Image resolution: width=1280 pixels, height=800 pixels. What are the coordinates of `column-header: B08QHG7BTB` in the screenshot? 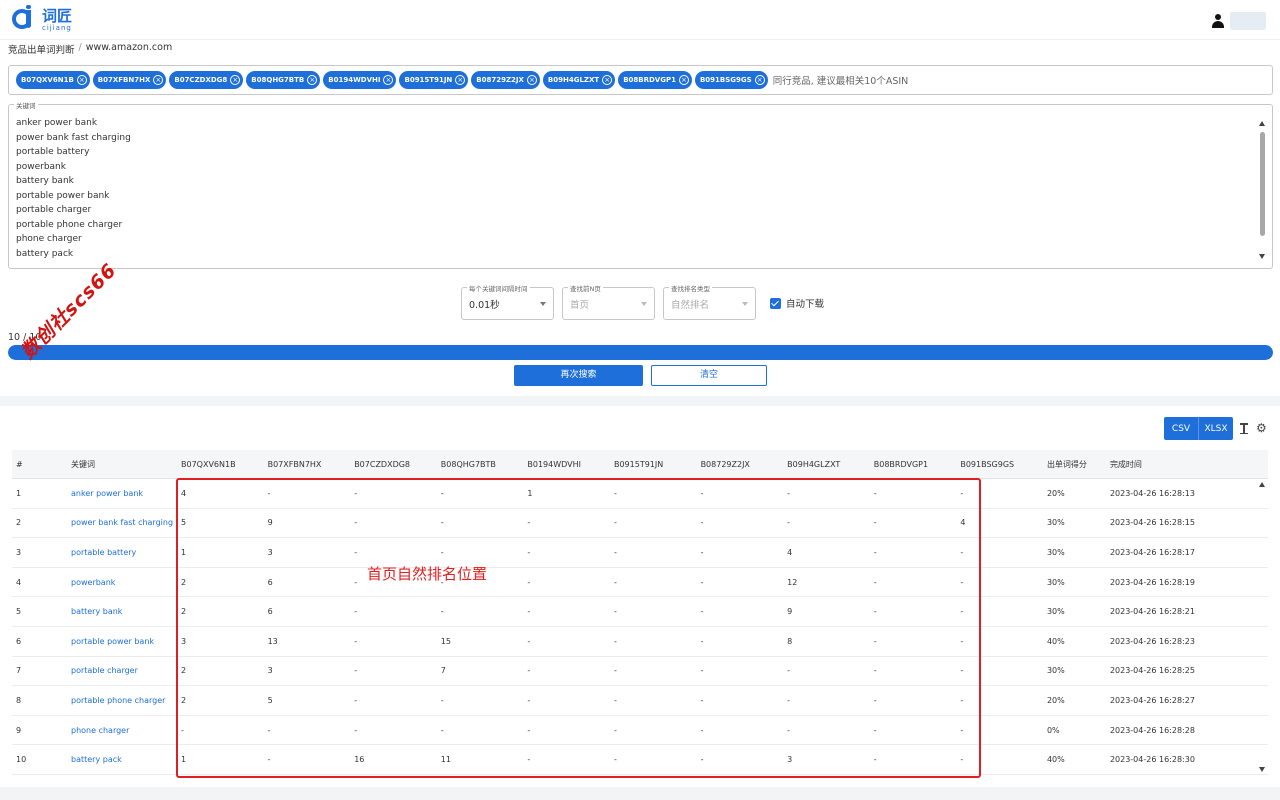 It's located at (484, 464).